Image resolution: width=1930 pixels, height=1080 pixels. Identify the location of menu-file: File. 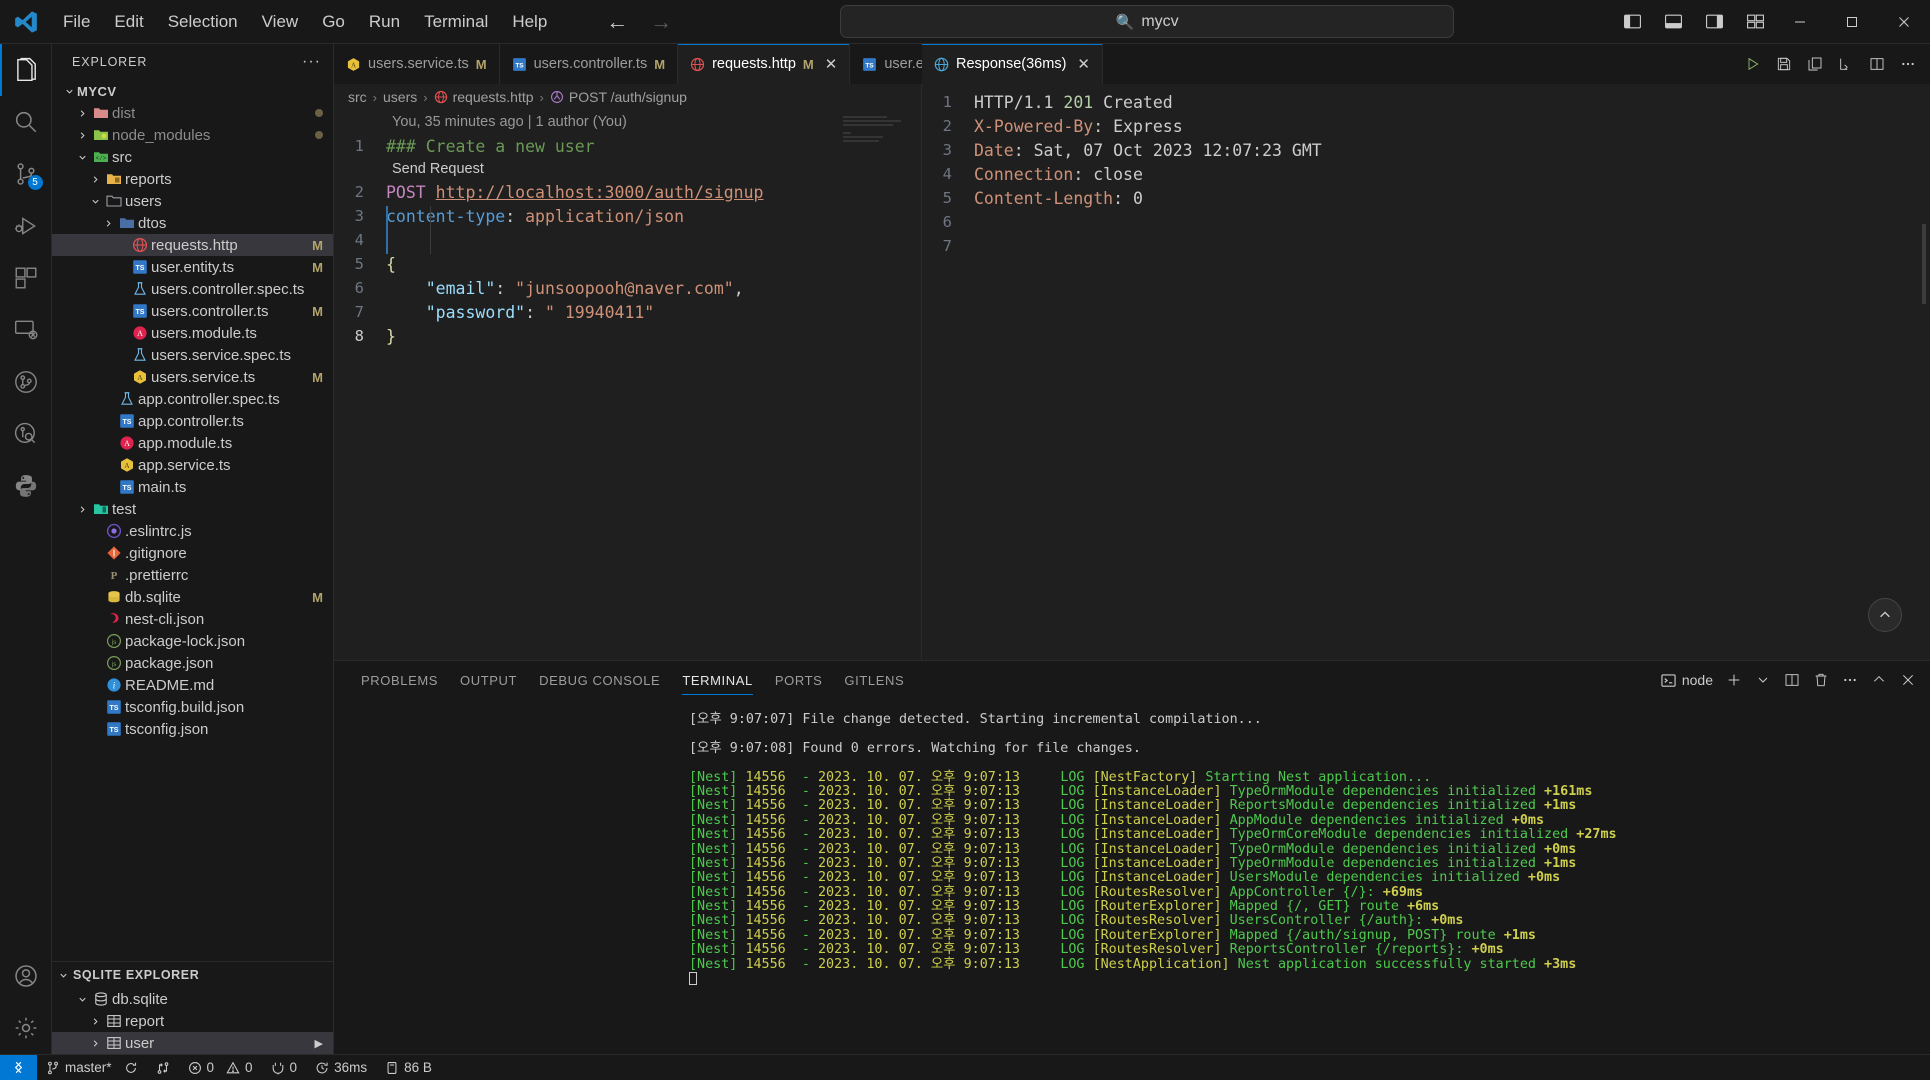
(76, 22).